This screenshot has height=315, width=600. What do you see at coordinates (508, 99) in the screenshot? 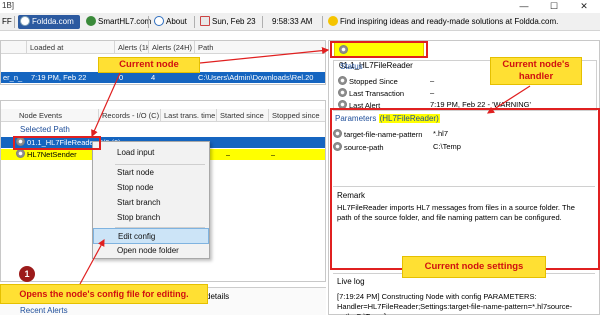
I see `arrow-to-handler` at bounding box center [508, 99].